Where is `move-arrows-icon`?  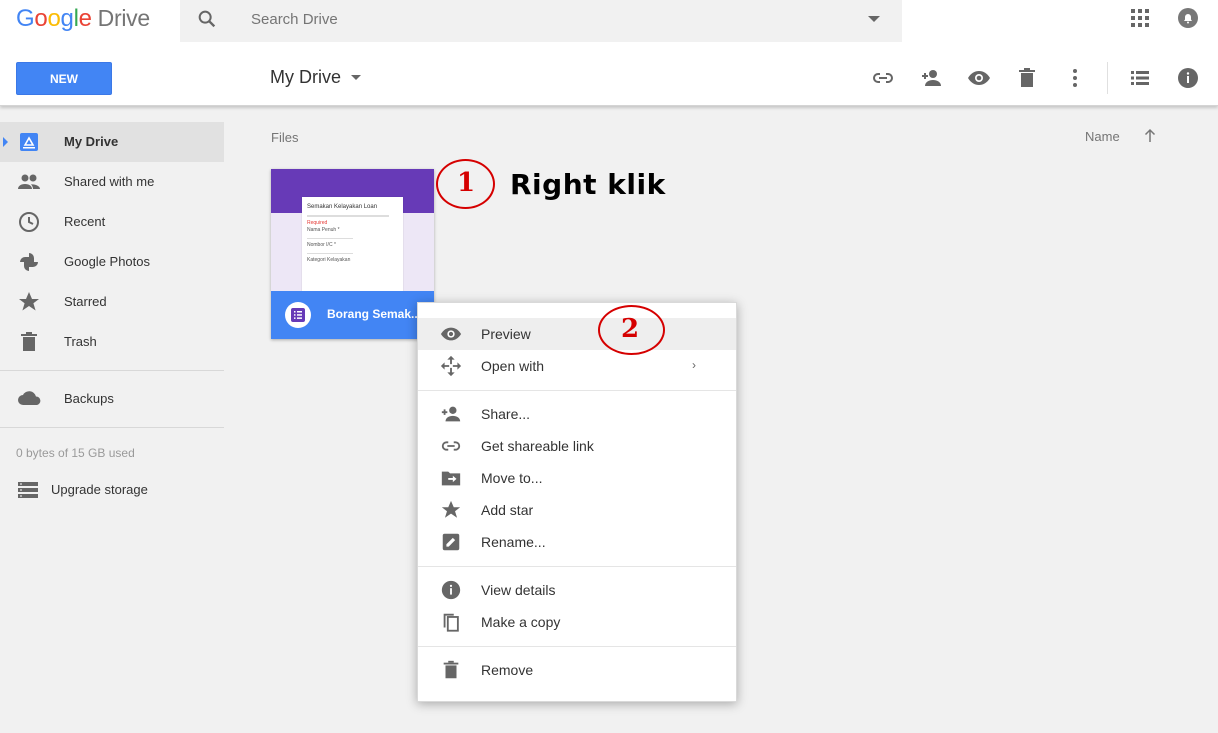
move-arrows-icon is located at coordinates (451, 366).